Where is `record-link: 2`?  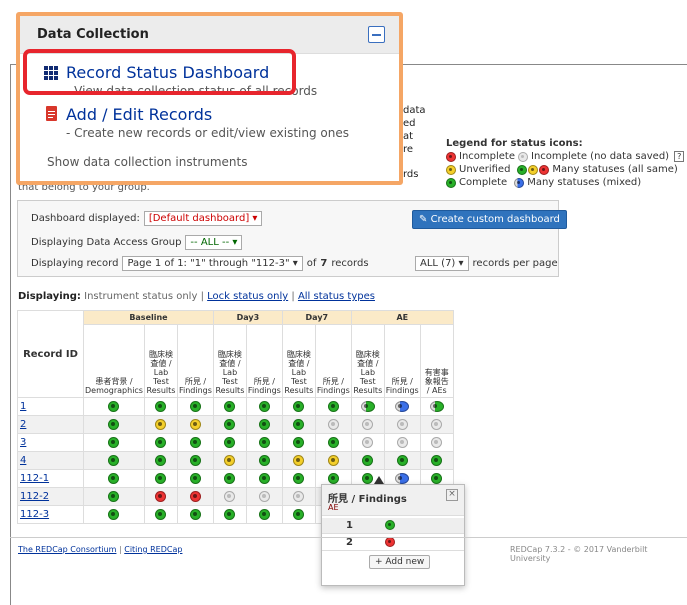
record-link: 2 is located at coordinates (23, 424).